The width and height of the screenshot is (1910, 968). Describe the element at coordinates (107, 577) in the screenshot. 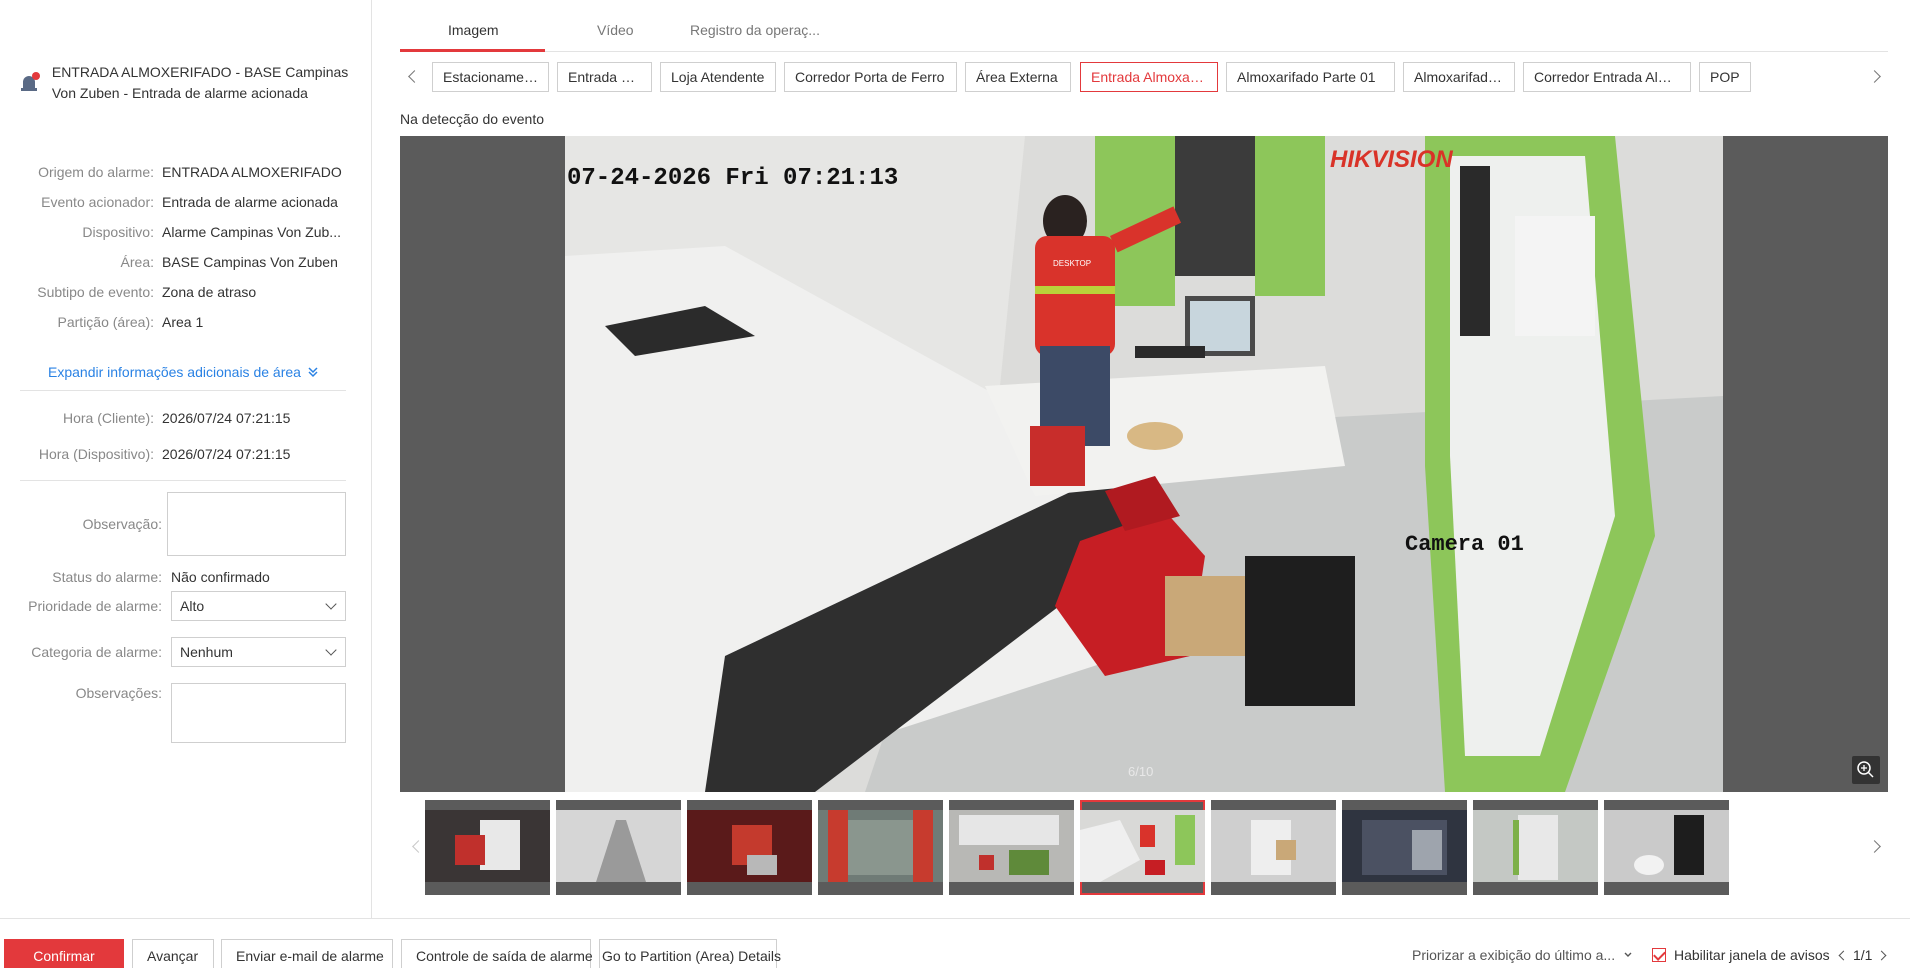

I see `alarm-status-label: Status do alarme:` at that location.